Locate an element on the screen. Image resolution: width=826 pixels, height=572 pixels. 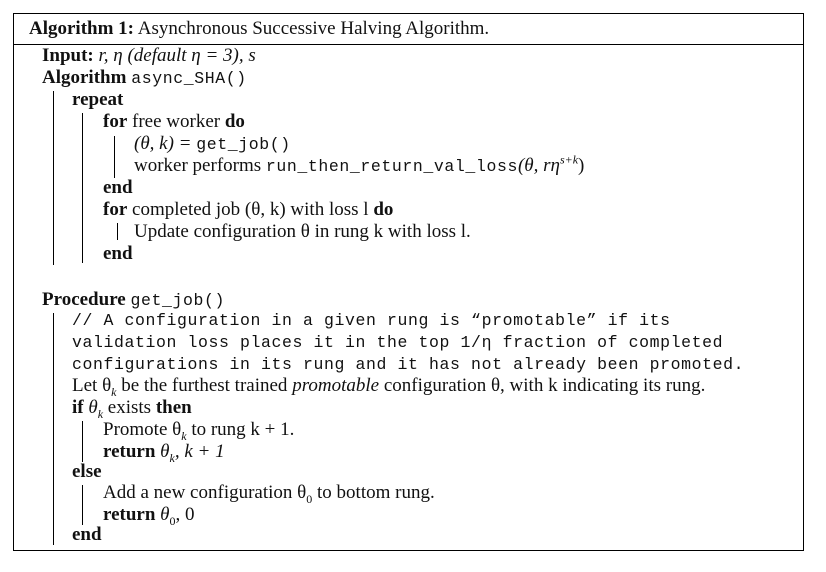
add-a: Add a new configuration θ is located at coordinates (205, 492).